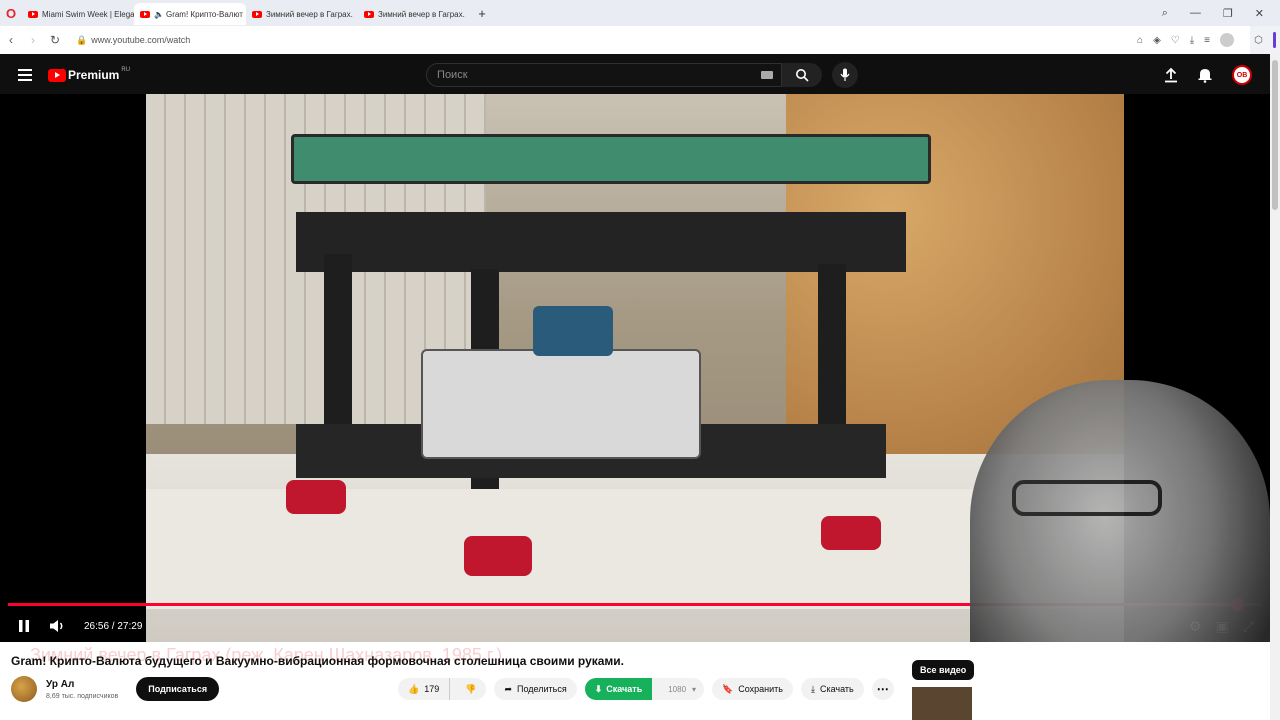 This screenshot has width=1280, height=720. Describe the element at coordinates (1259, 13) in the screenshot. I see `close-icon: ✕` at that location.